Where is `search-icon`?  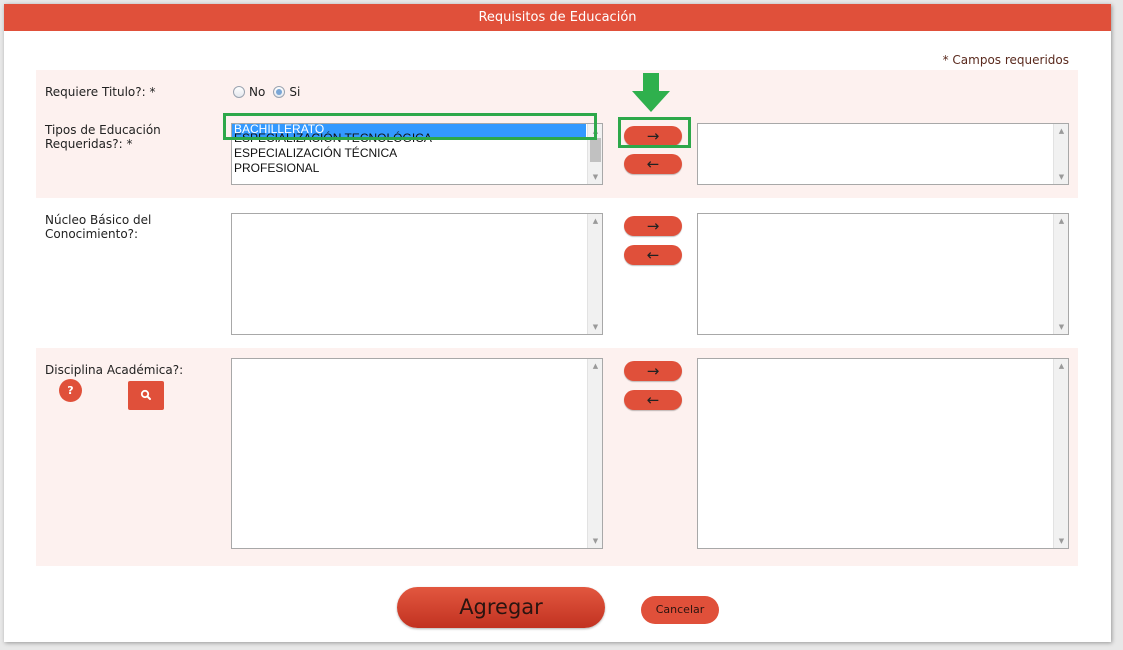
search-icon is located at coordinates (145, 394).